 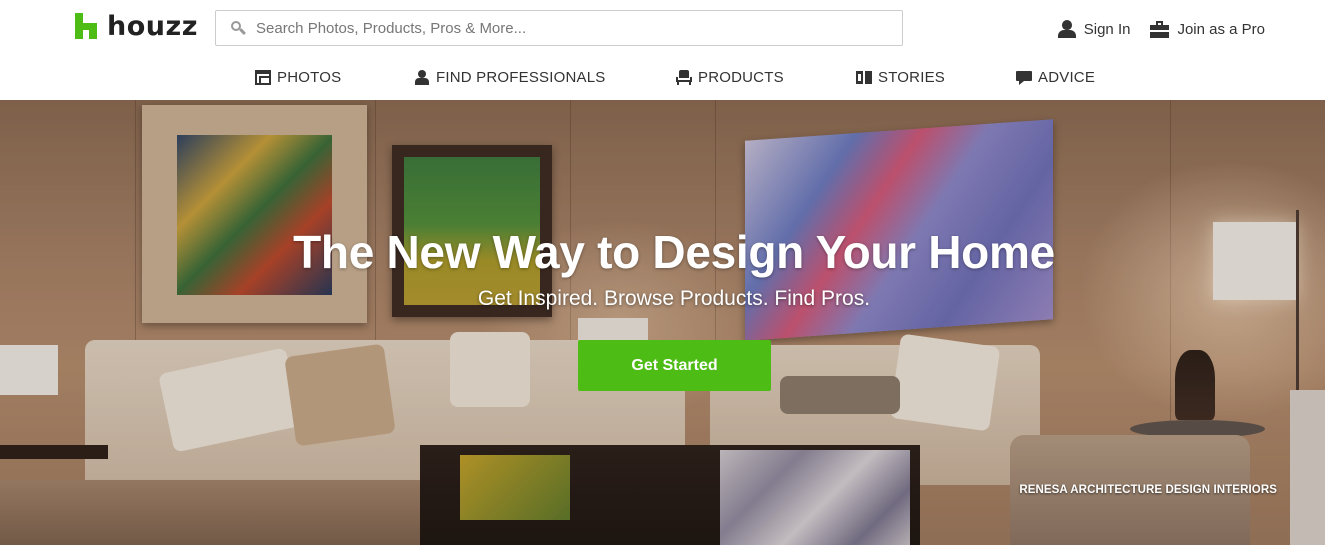 What do you see at coordinates (1221, 29) in the screenshot?
I see `join-as-pro-label: Join as a Pro` at bounding box center [1221, 29].